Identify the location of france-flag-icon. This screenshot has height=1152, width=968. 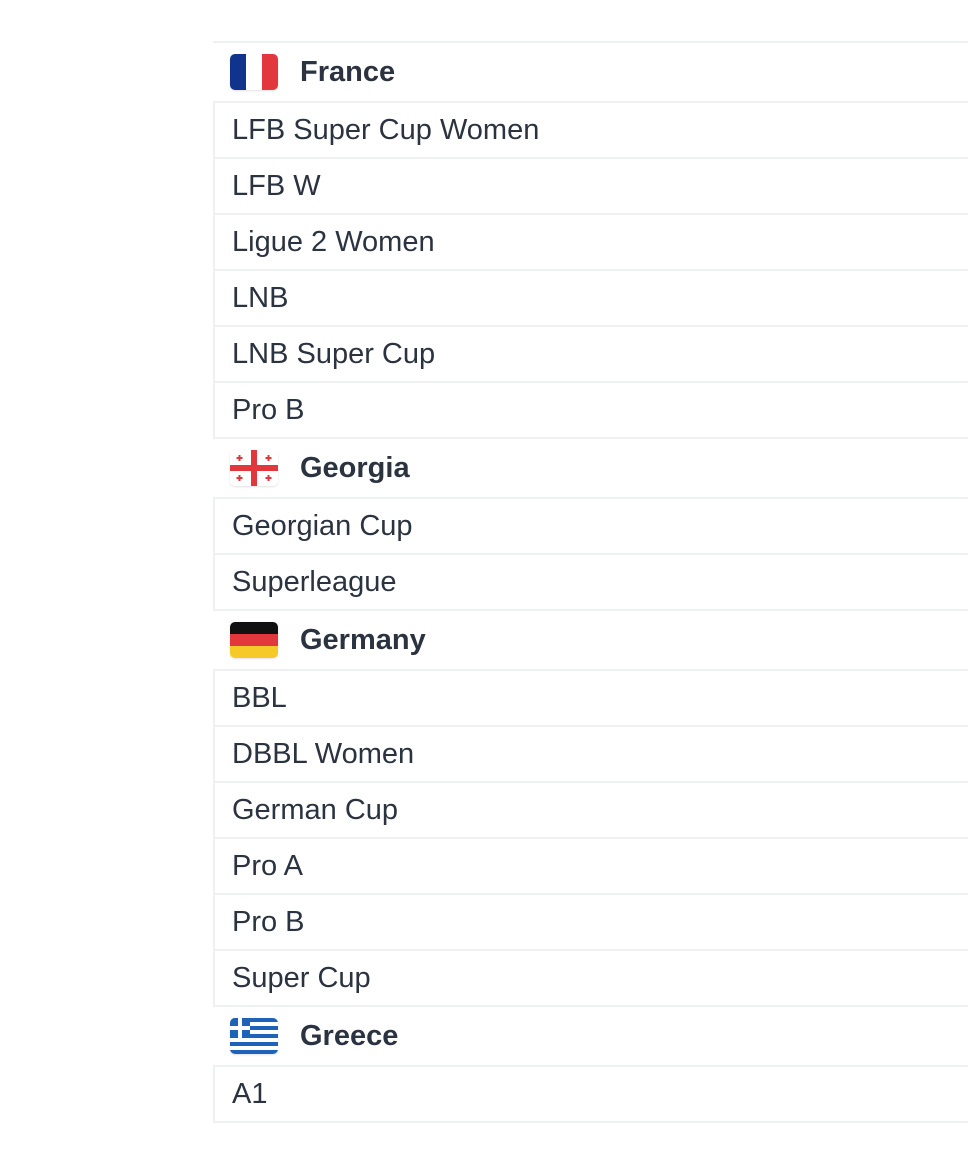
(254, 72).